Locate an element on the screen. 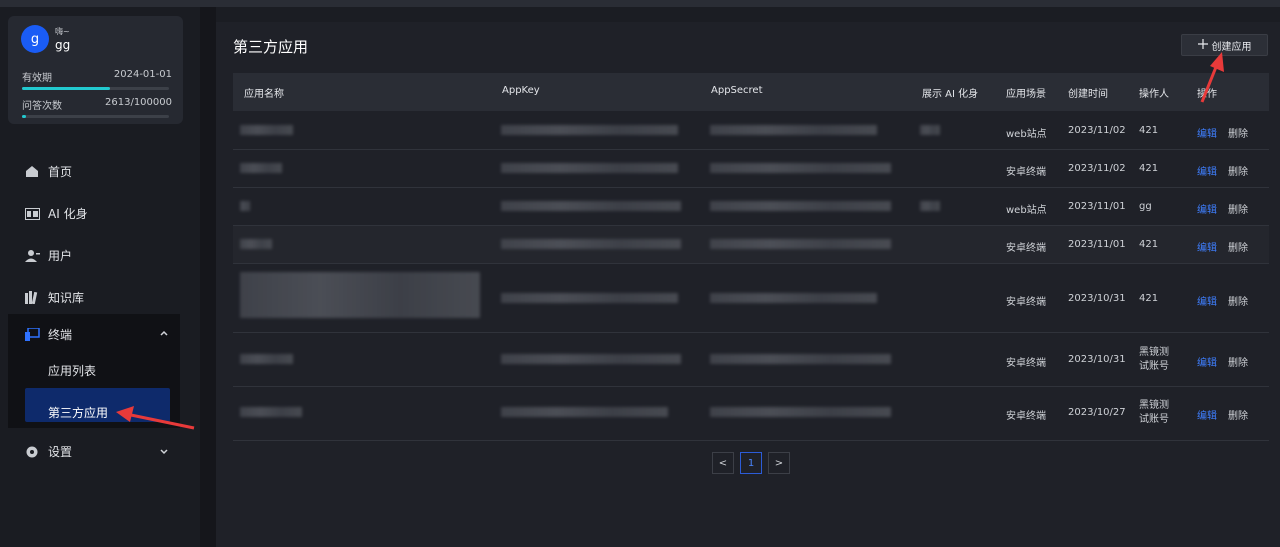 The height and width of the screenshot is (547, 1280). greeting-label: 嗨~ is located at coordinates (62, 31).